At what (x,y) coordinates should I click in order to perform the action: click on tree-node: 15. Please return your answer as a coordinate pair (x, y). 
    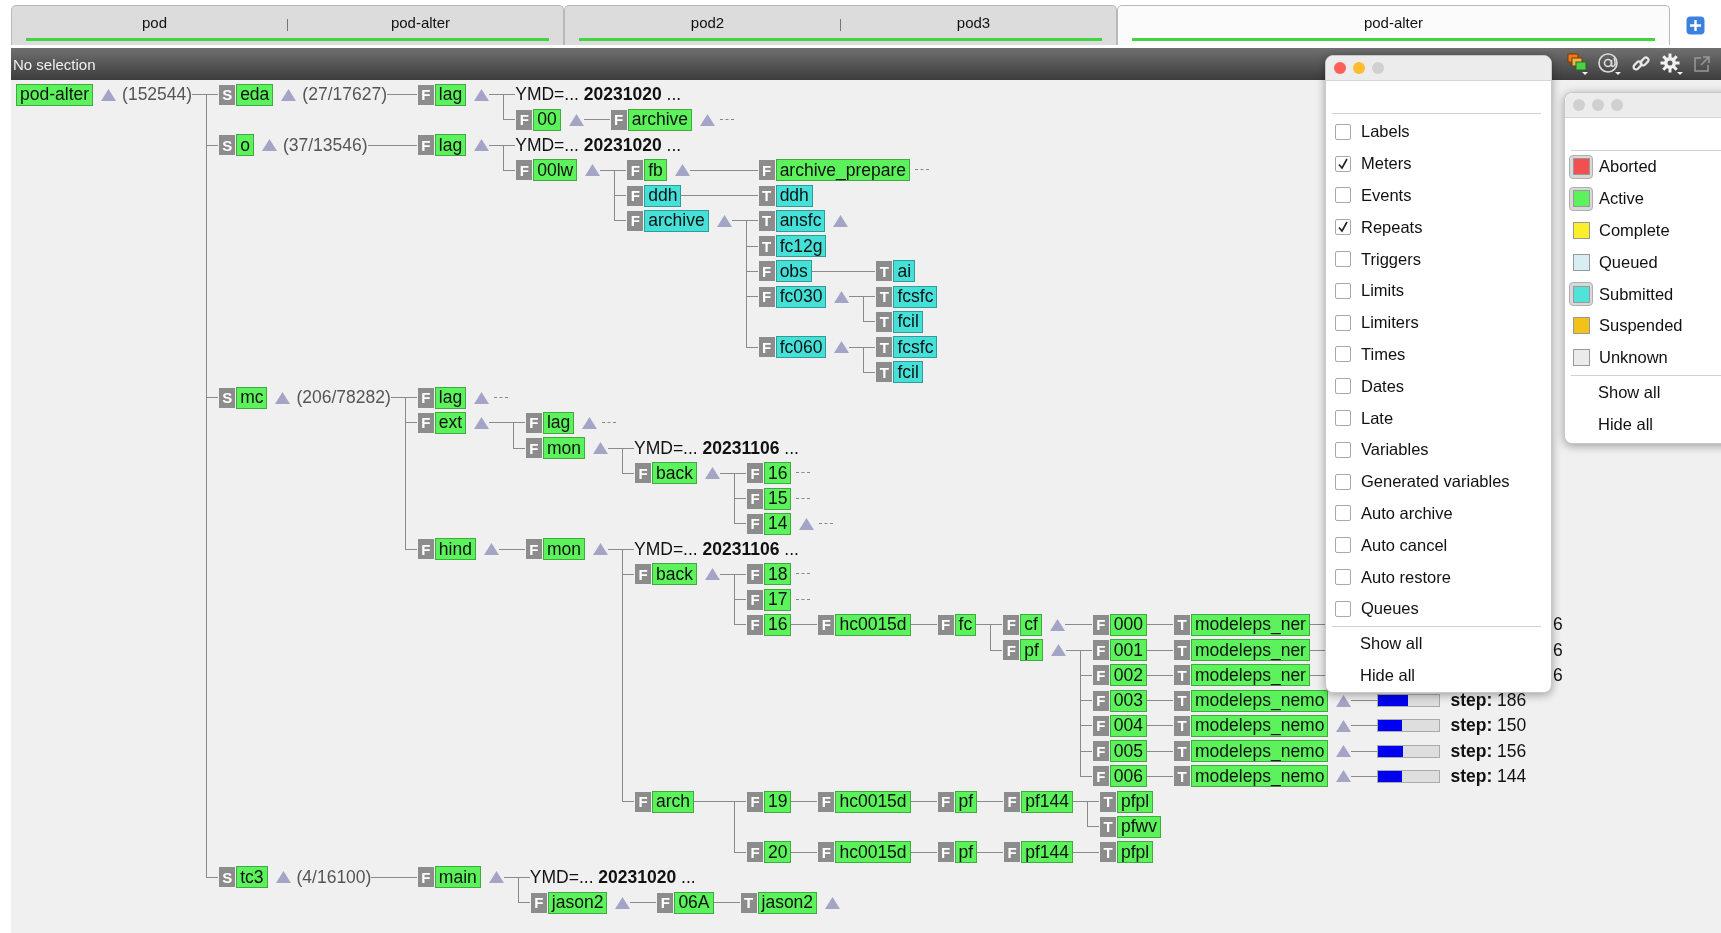
    Looking at the image, I should click on (777, 498).